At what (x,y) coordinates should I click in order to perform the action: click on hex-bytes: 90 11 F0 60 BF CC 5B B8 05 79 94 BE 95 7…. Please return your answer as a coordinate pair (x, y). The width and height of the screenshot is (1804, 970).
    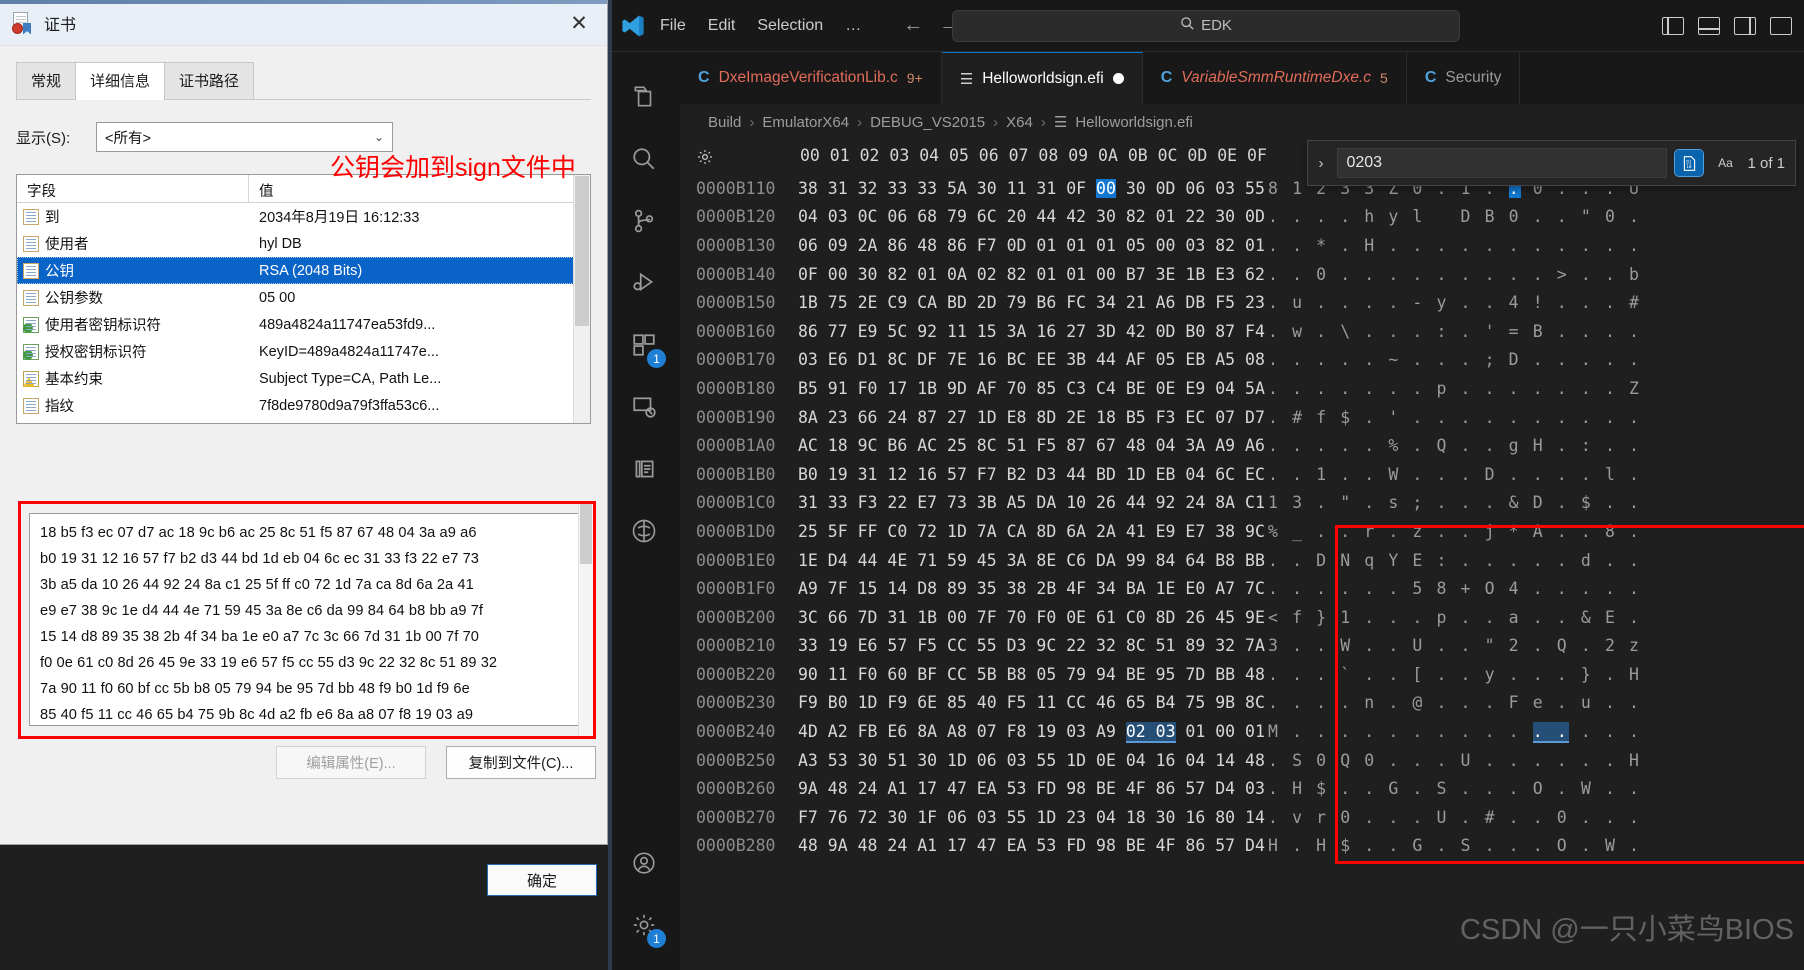
    Looking at the image, I should click on (1033, 674).